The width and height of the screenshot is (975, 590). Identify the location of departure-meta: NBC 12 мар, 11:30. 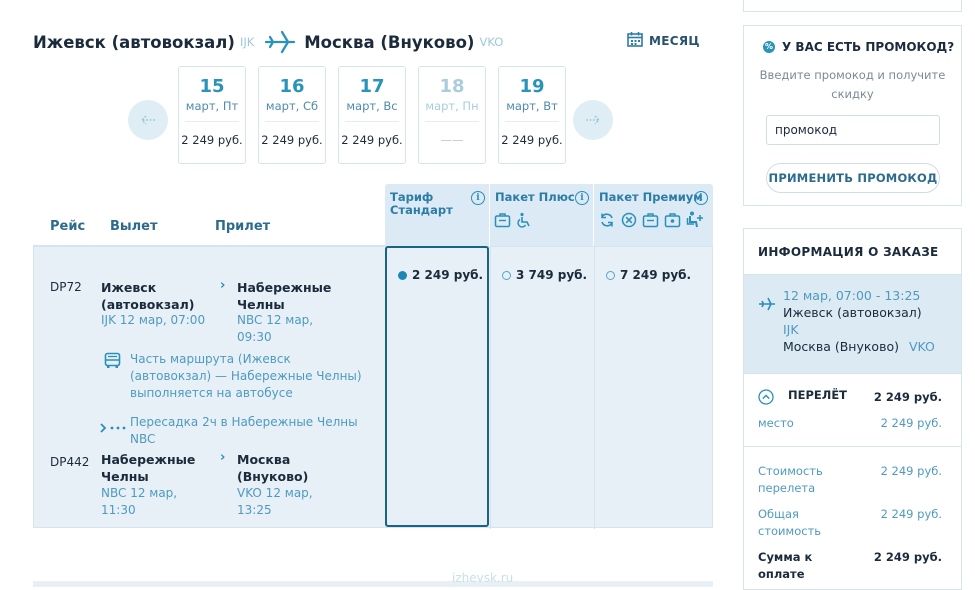
(139, 501).